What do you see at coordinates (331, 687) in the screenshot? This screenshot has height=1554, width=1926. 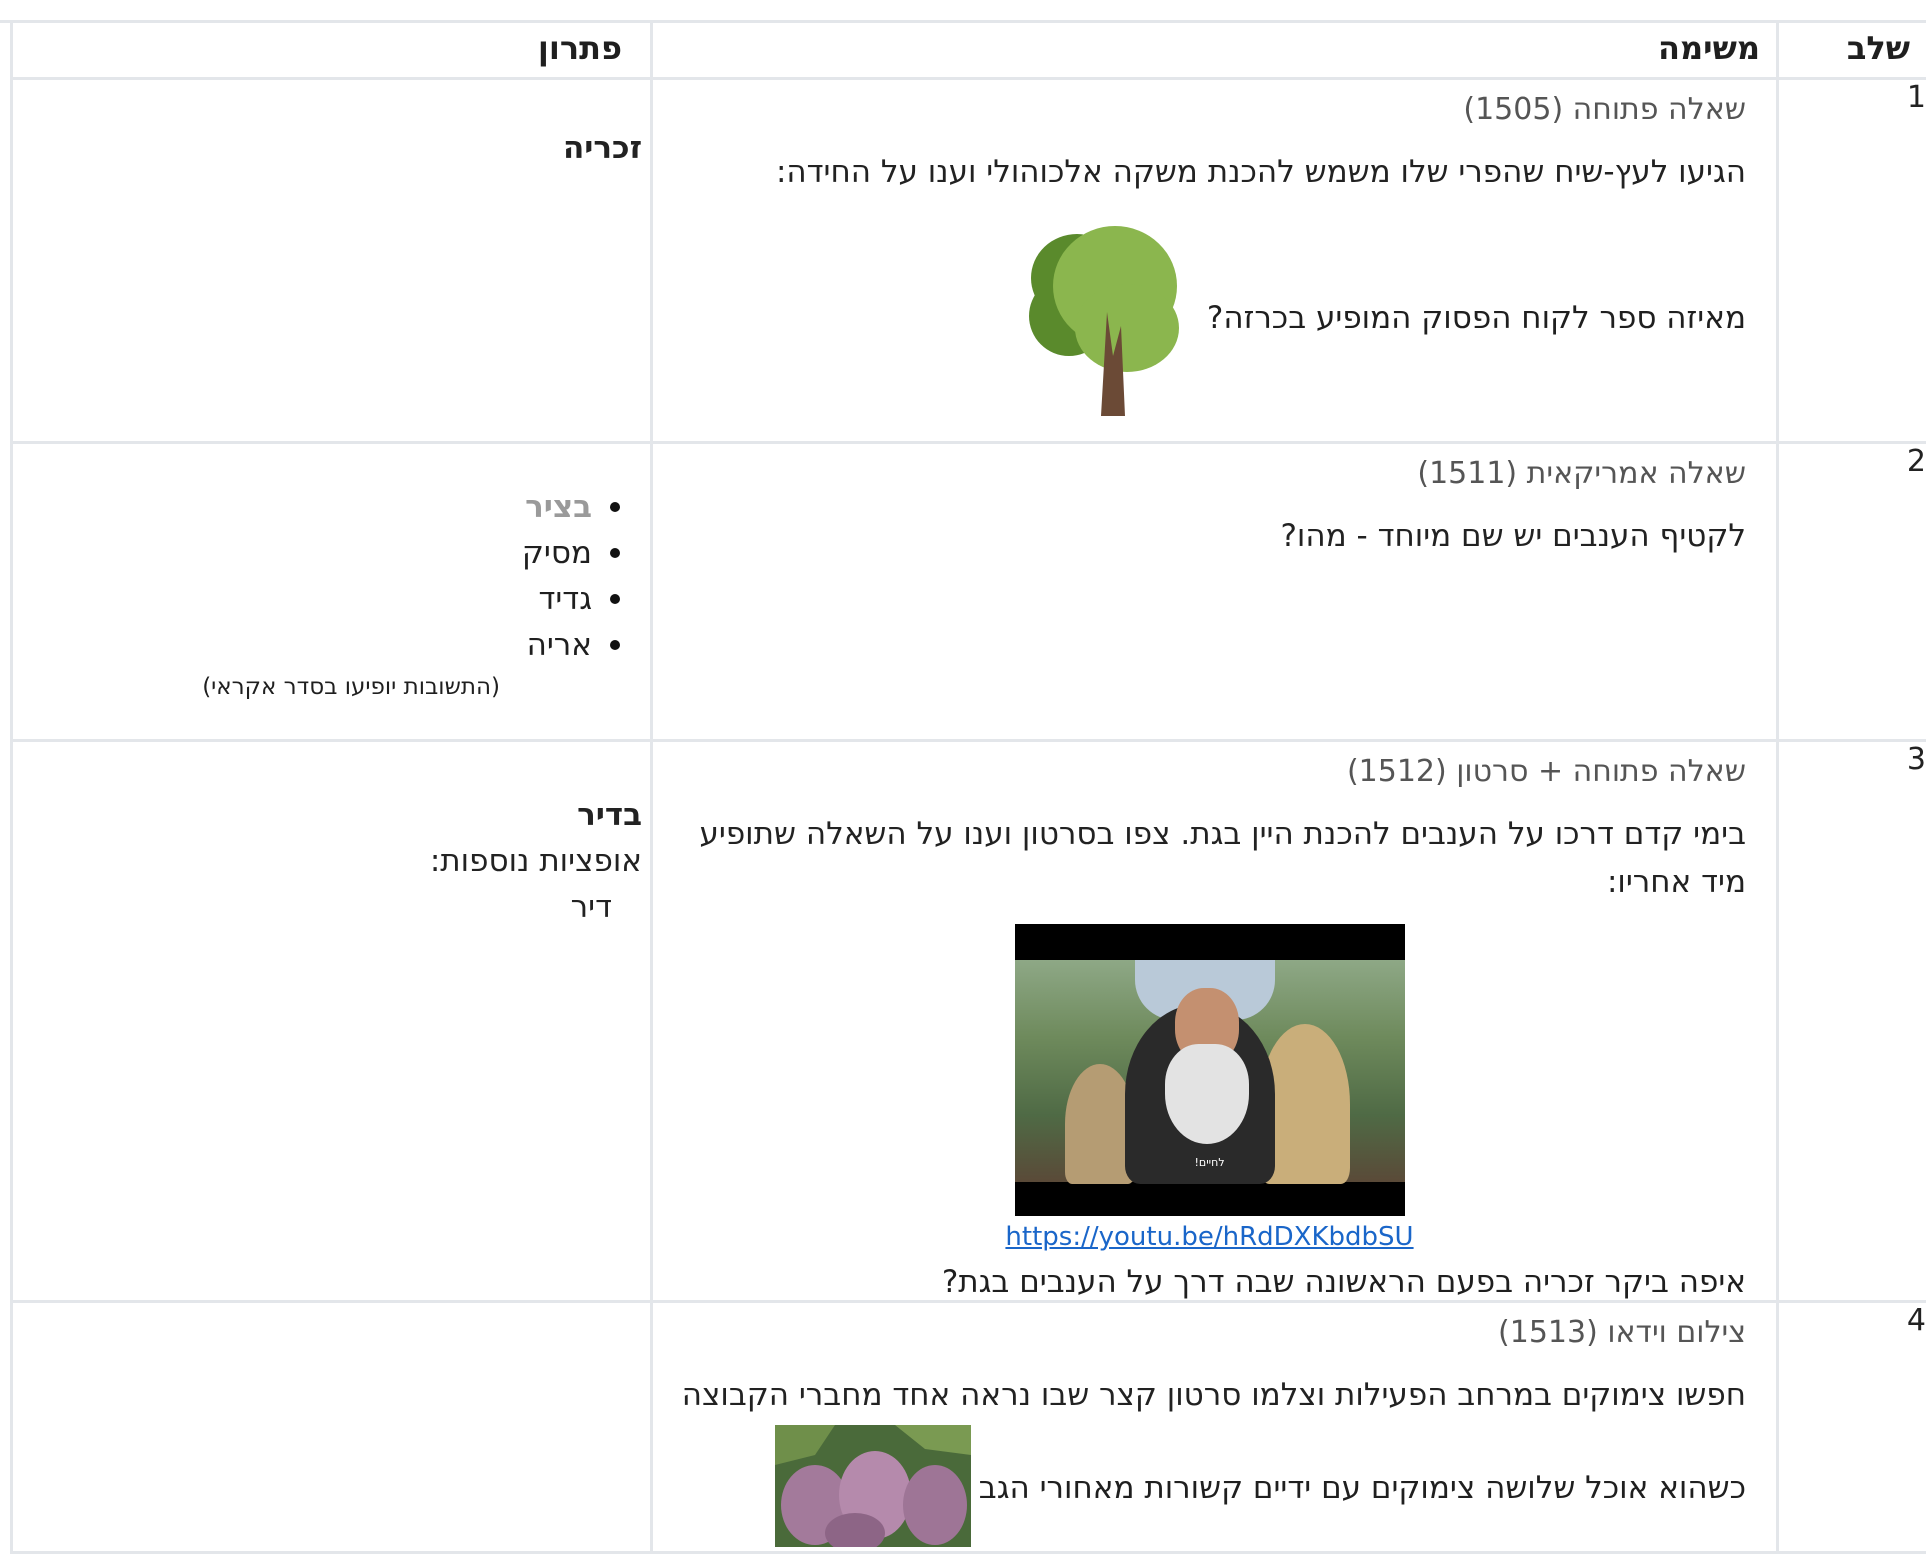 I see `choices-note: (התשובות יופיעו בסדר אקראי)` at bounding box center [331, 687].